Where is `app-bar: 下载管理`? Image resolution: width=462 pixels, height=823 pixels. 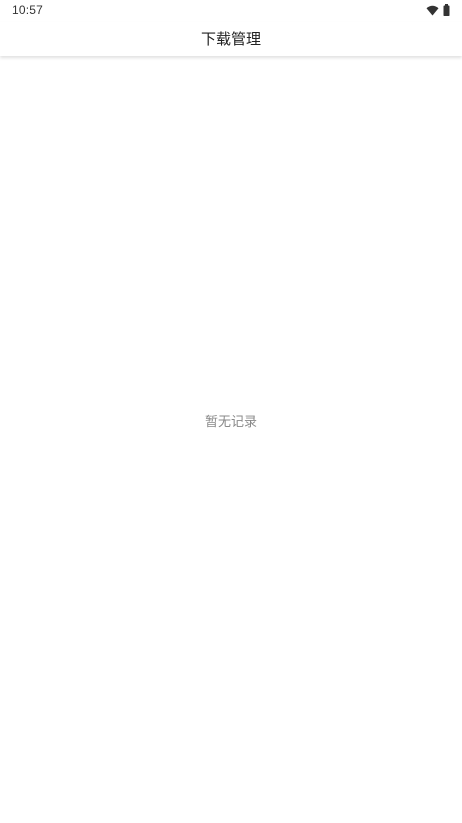 app-bar: 下载管理 is located at coordinates (231, 39).